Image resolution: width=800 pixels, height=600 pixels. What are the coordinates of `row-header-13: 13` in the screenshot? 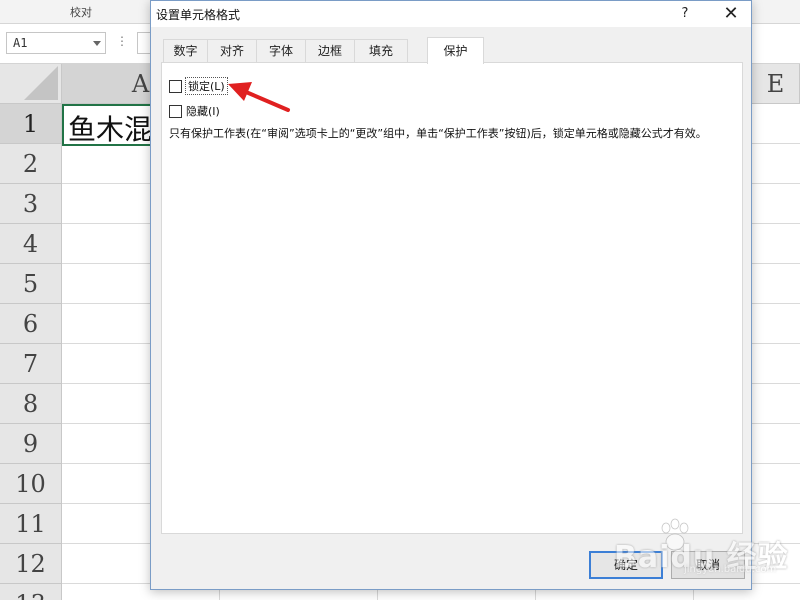 It's located at (31, 592).